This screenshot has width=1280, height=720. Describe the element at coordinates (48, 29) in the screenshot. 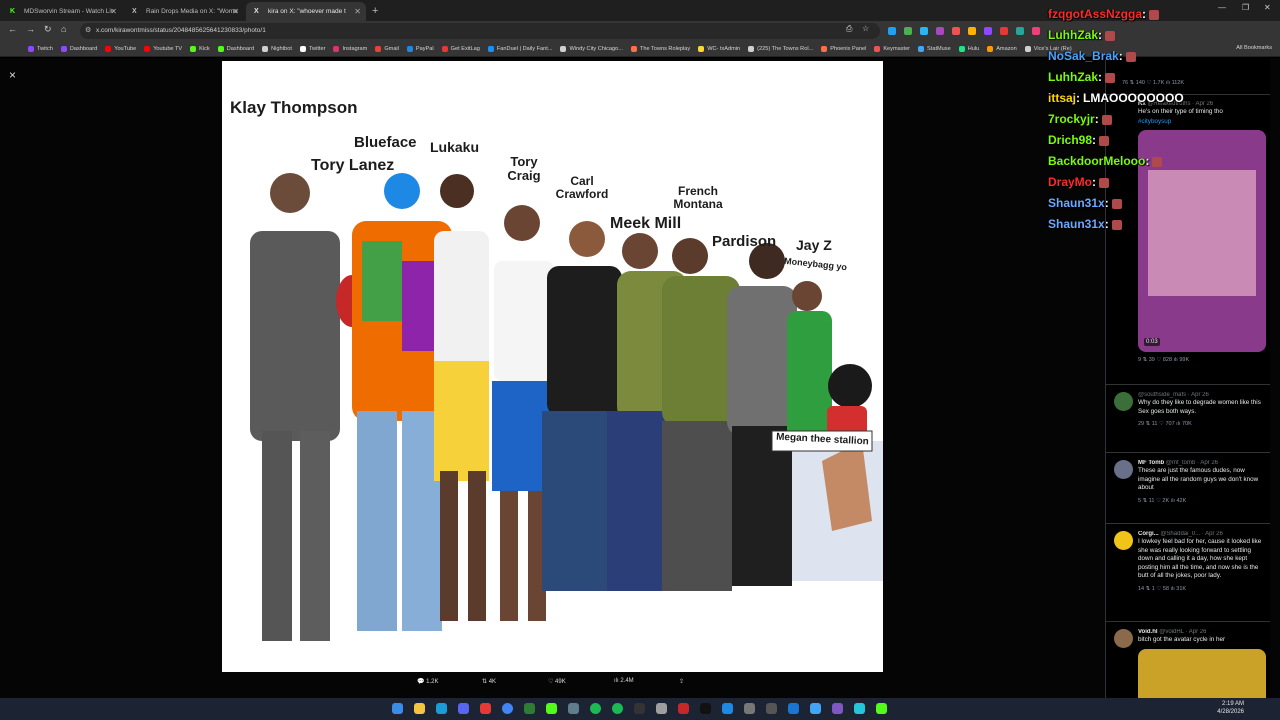

I see `reload-icon: ↻` at that location.